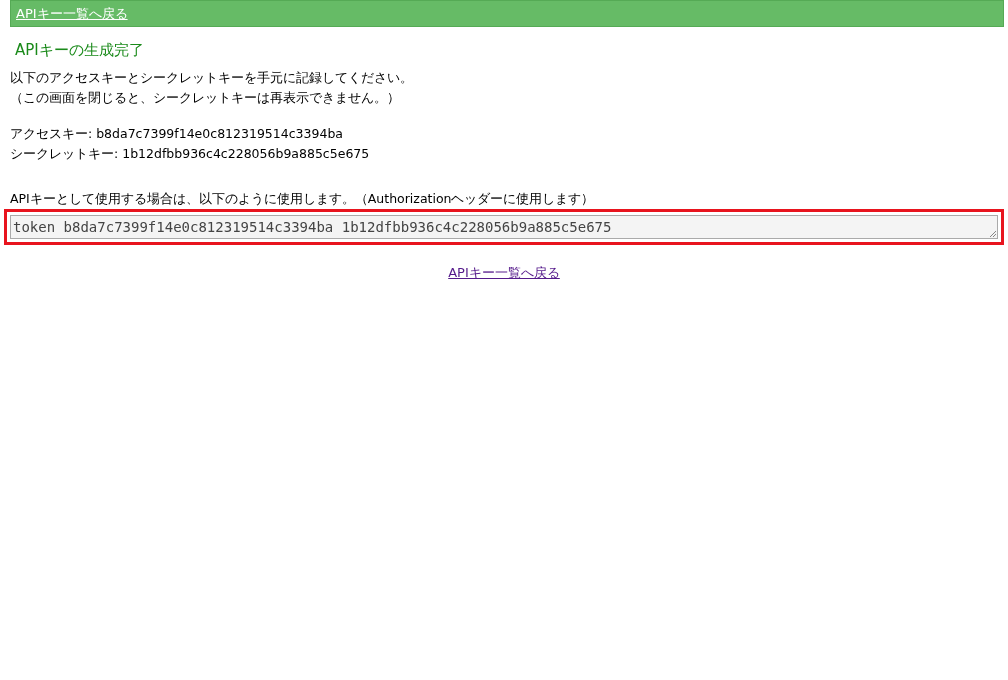 The width and height of the screenshot is (1008, 680). What do you see at coordinates (80, 50) in the screenshot?
I see `page-title: APIキーの生成完了` at bounding box center [80, 50].